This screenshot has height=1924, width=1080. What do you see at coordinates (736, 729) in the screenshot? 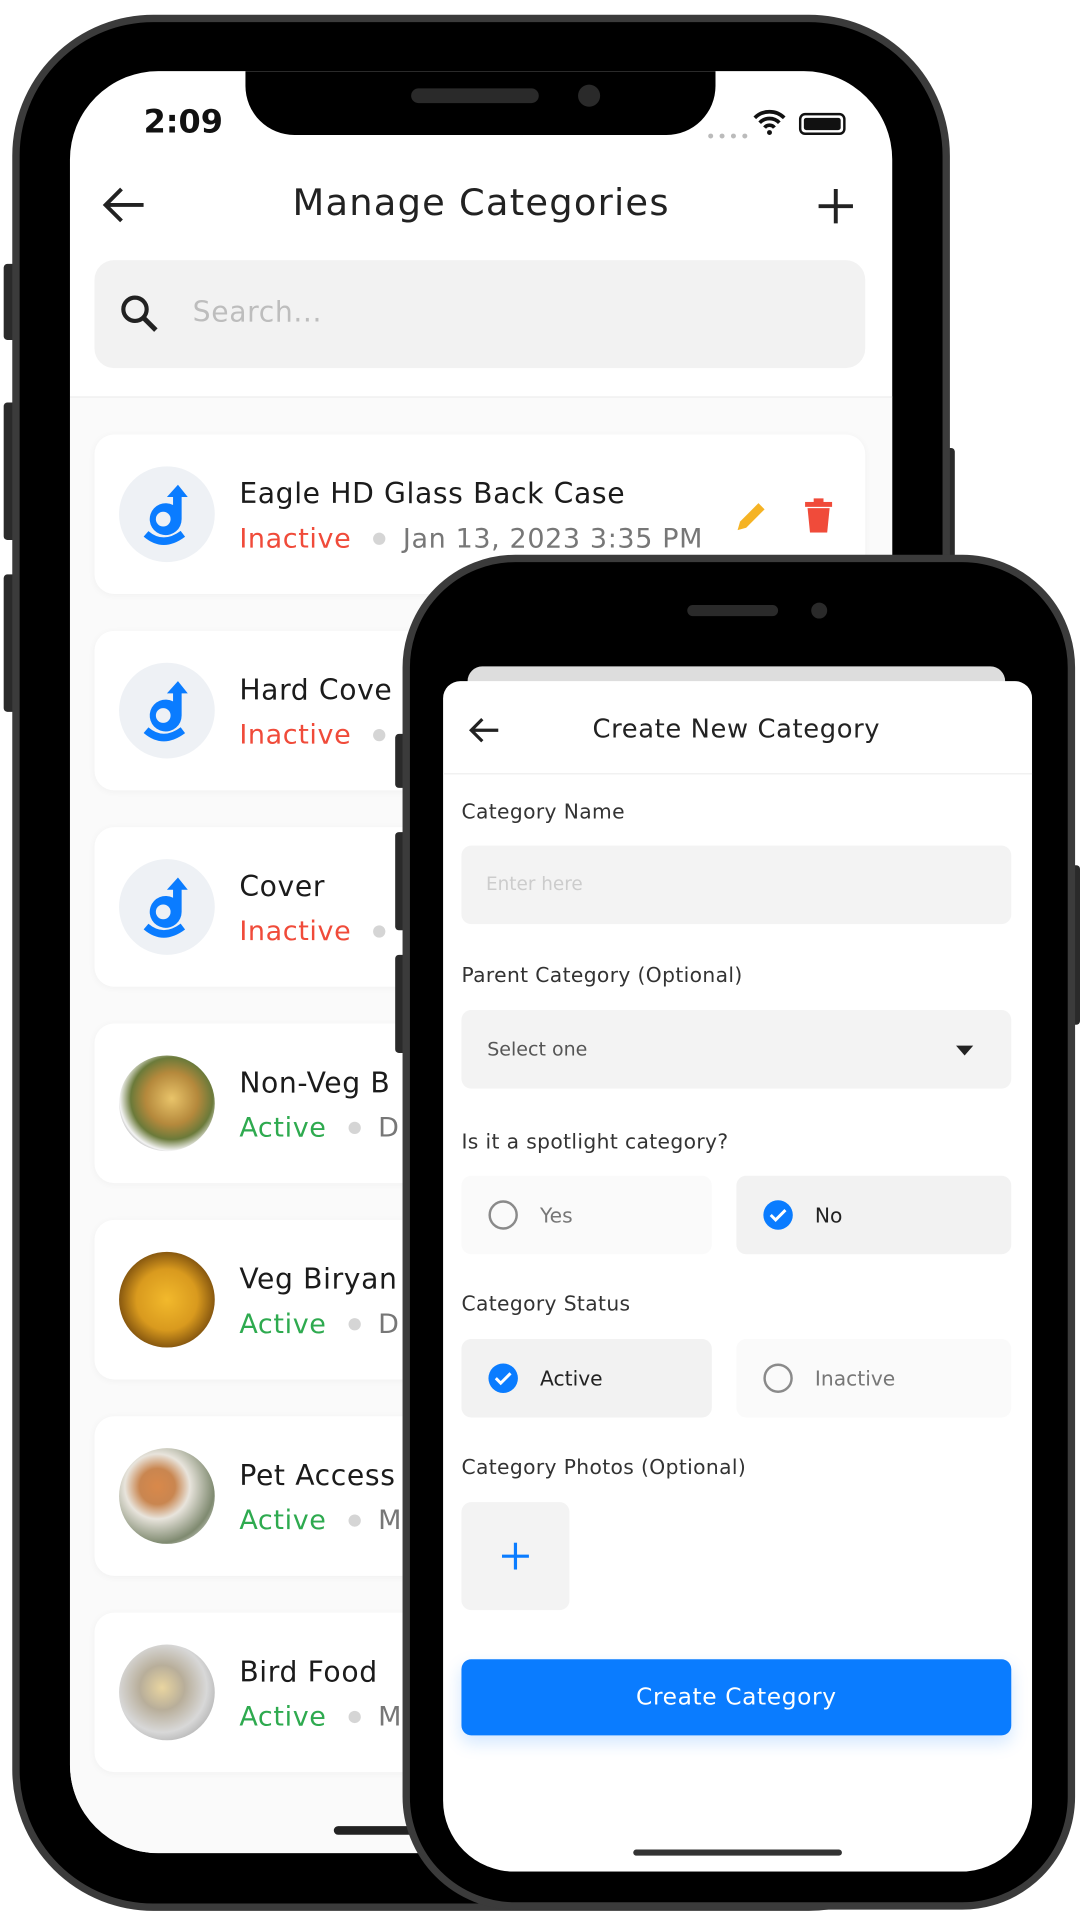
I see `sheet-title: Create New Category` at bounding box center [736, 729].